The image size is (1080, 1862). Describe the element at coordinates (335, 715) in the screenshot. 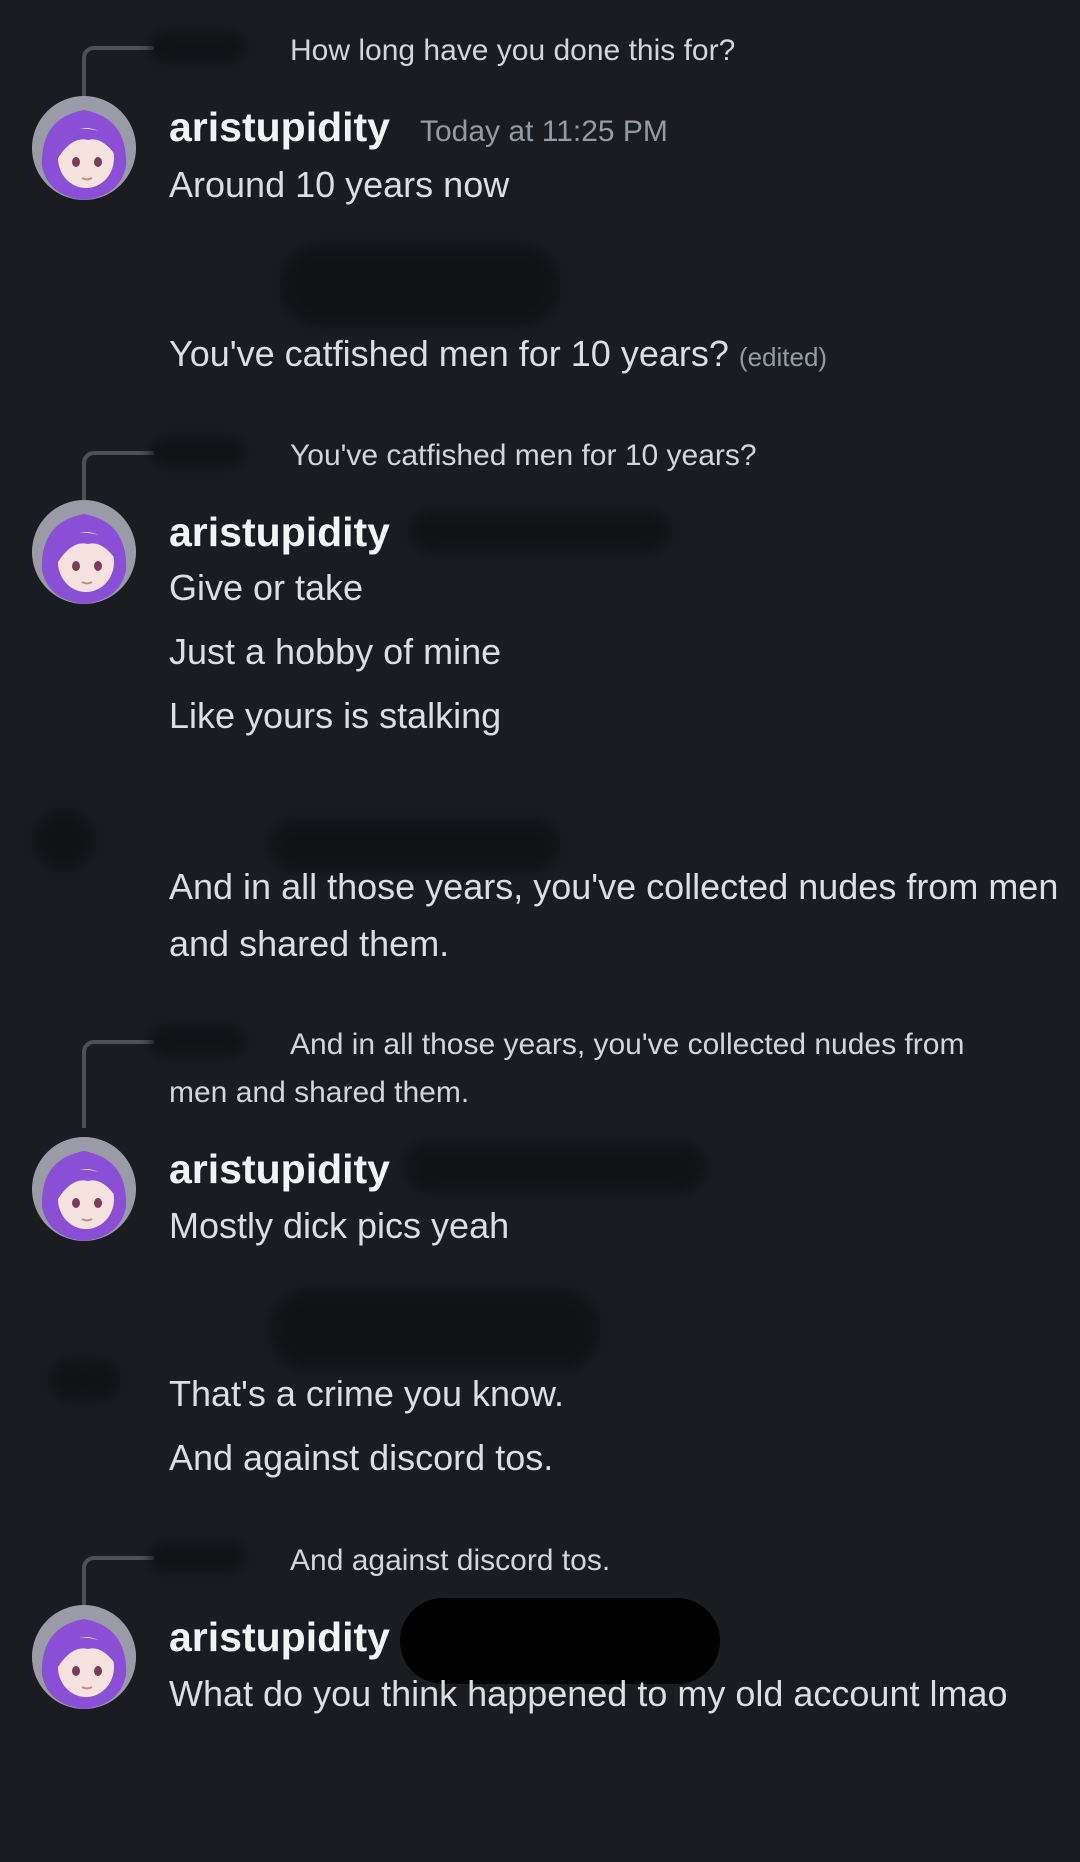

I see `message-text: Like yours is stalking` at that location.